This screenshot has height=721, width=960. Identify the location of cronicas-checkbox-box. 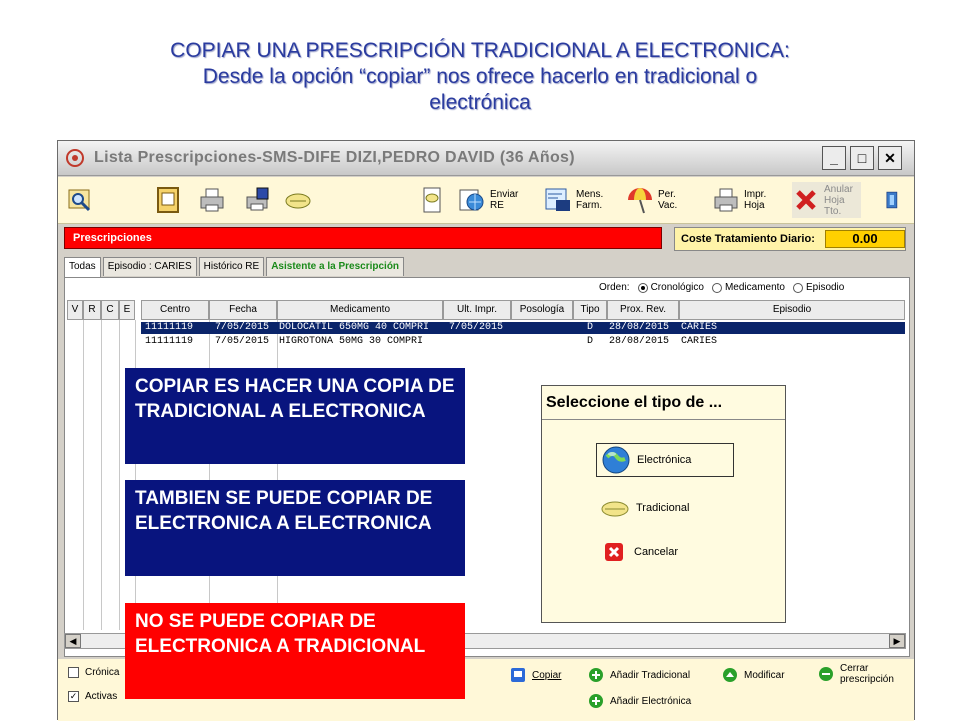
(73, 672).